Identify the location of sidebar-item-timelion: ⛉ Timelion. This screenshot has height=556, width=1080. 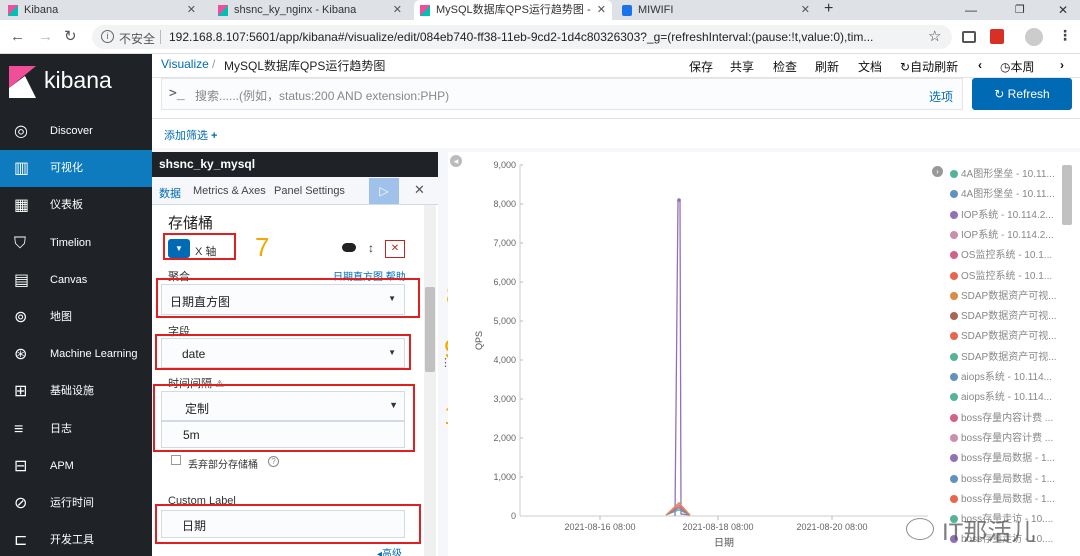
(76, 243).